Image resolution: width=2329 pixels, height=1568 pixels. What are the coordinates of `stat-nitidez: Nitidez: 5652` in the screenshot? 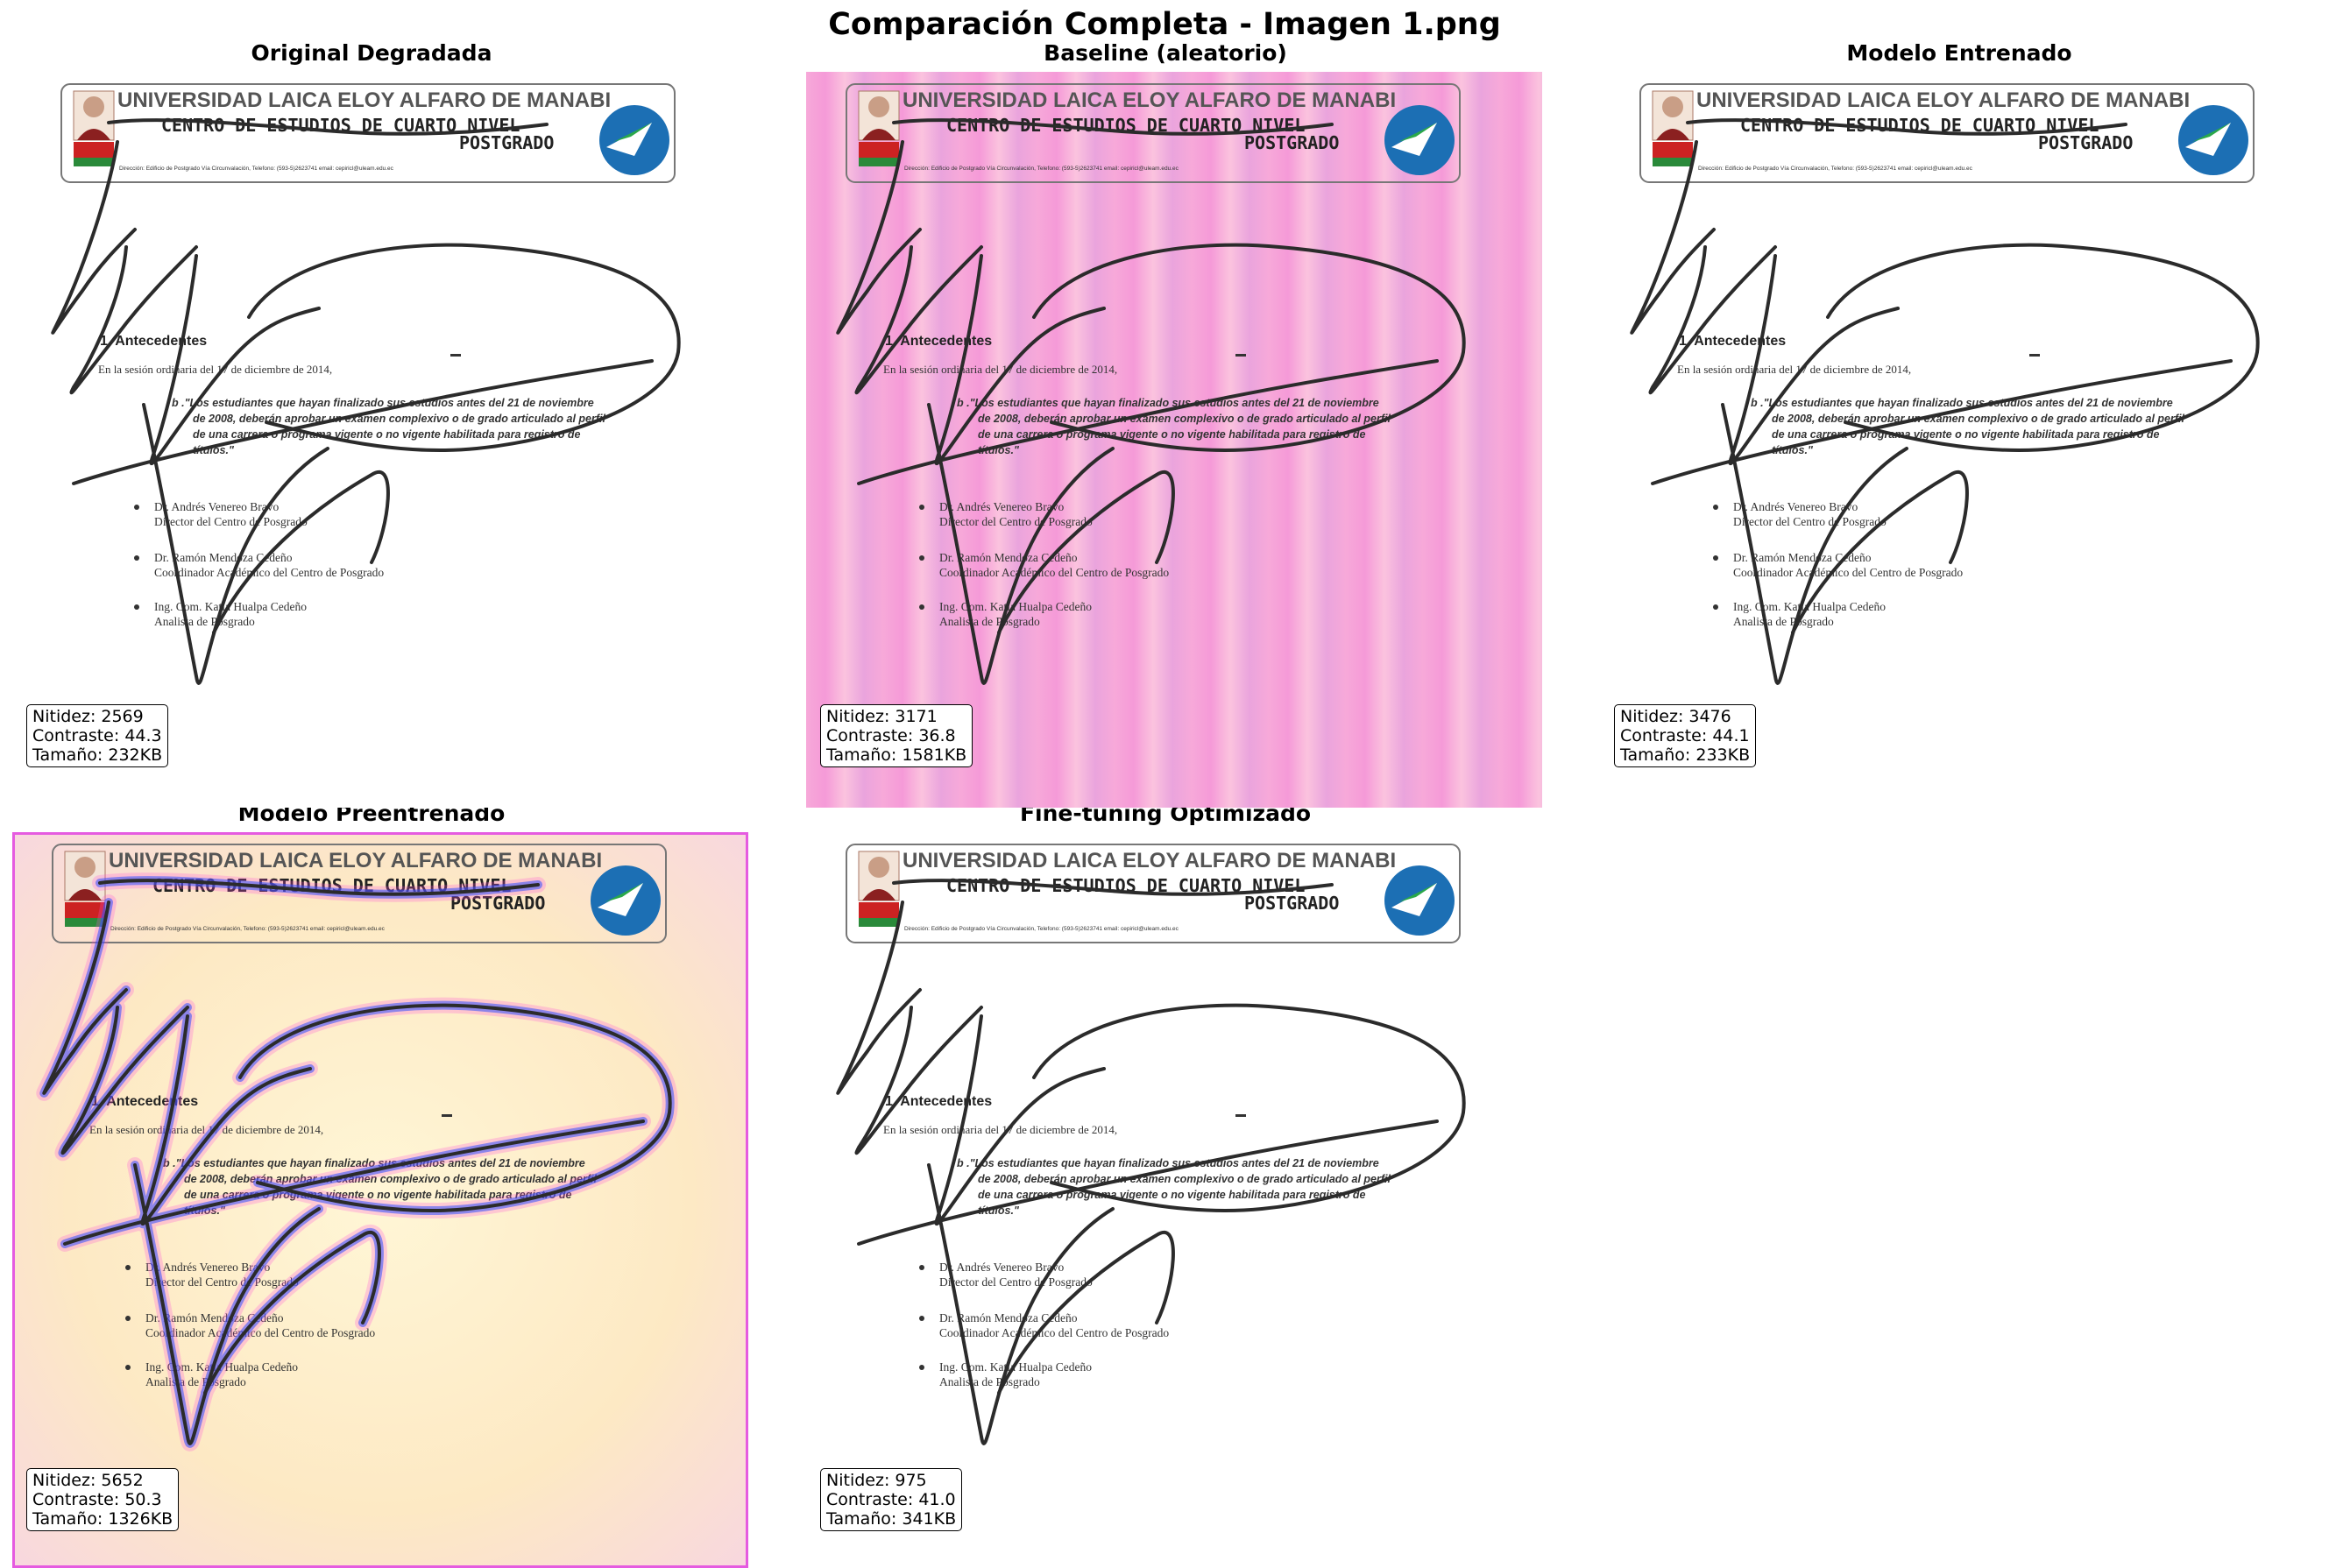 It's located at (88, 1480).